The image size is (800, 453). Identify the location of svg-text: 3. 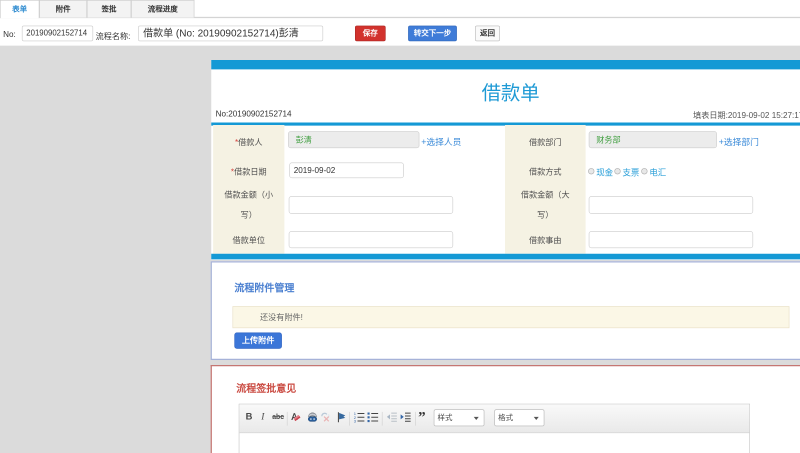
(355, 421).